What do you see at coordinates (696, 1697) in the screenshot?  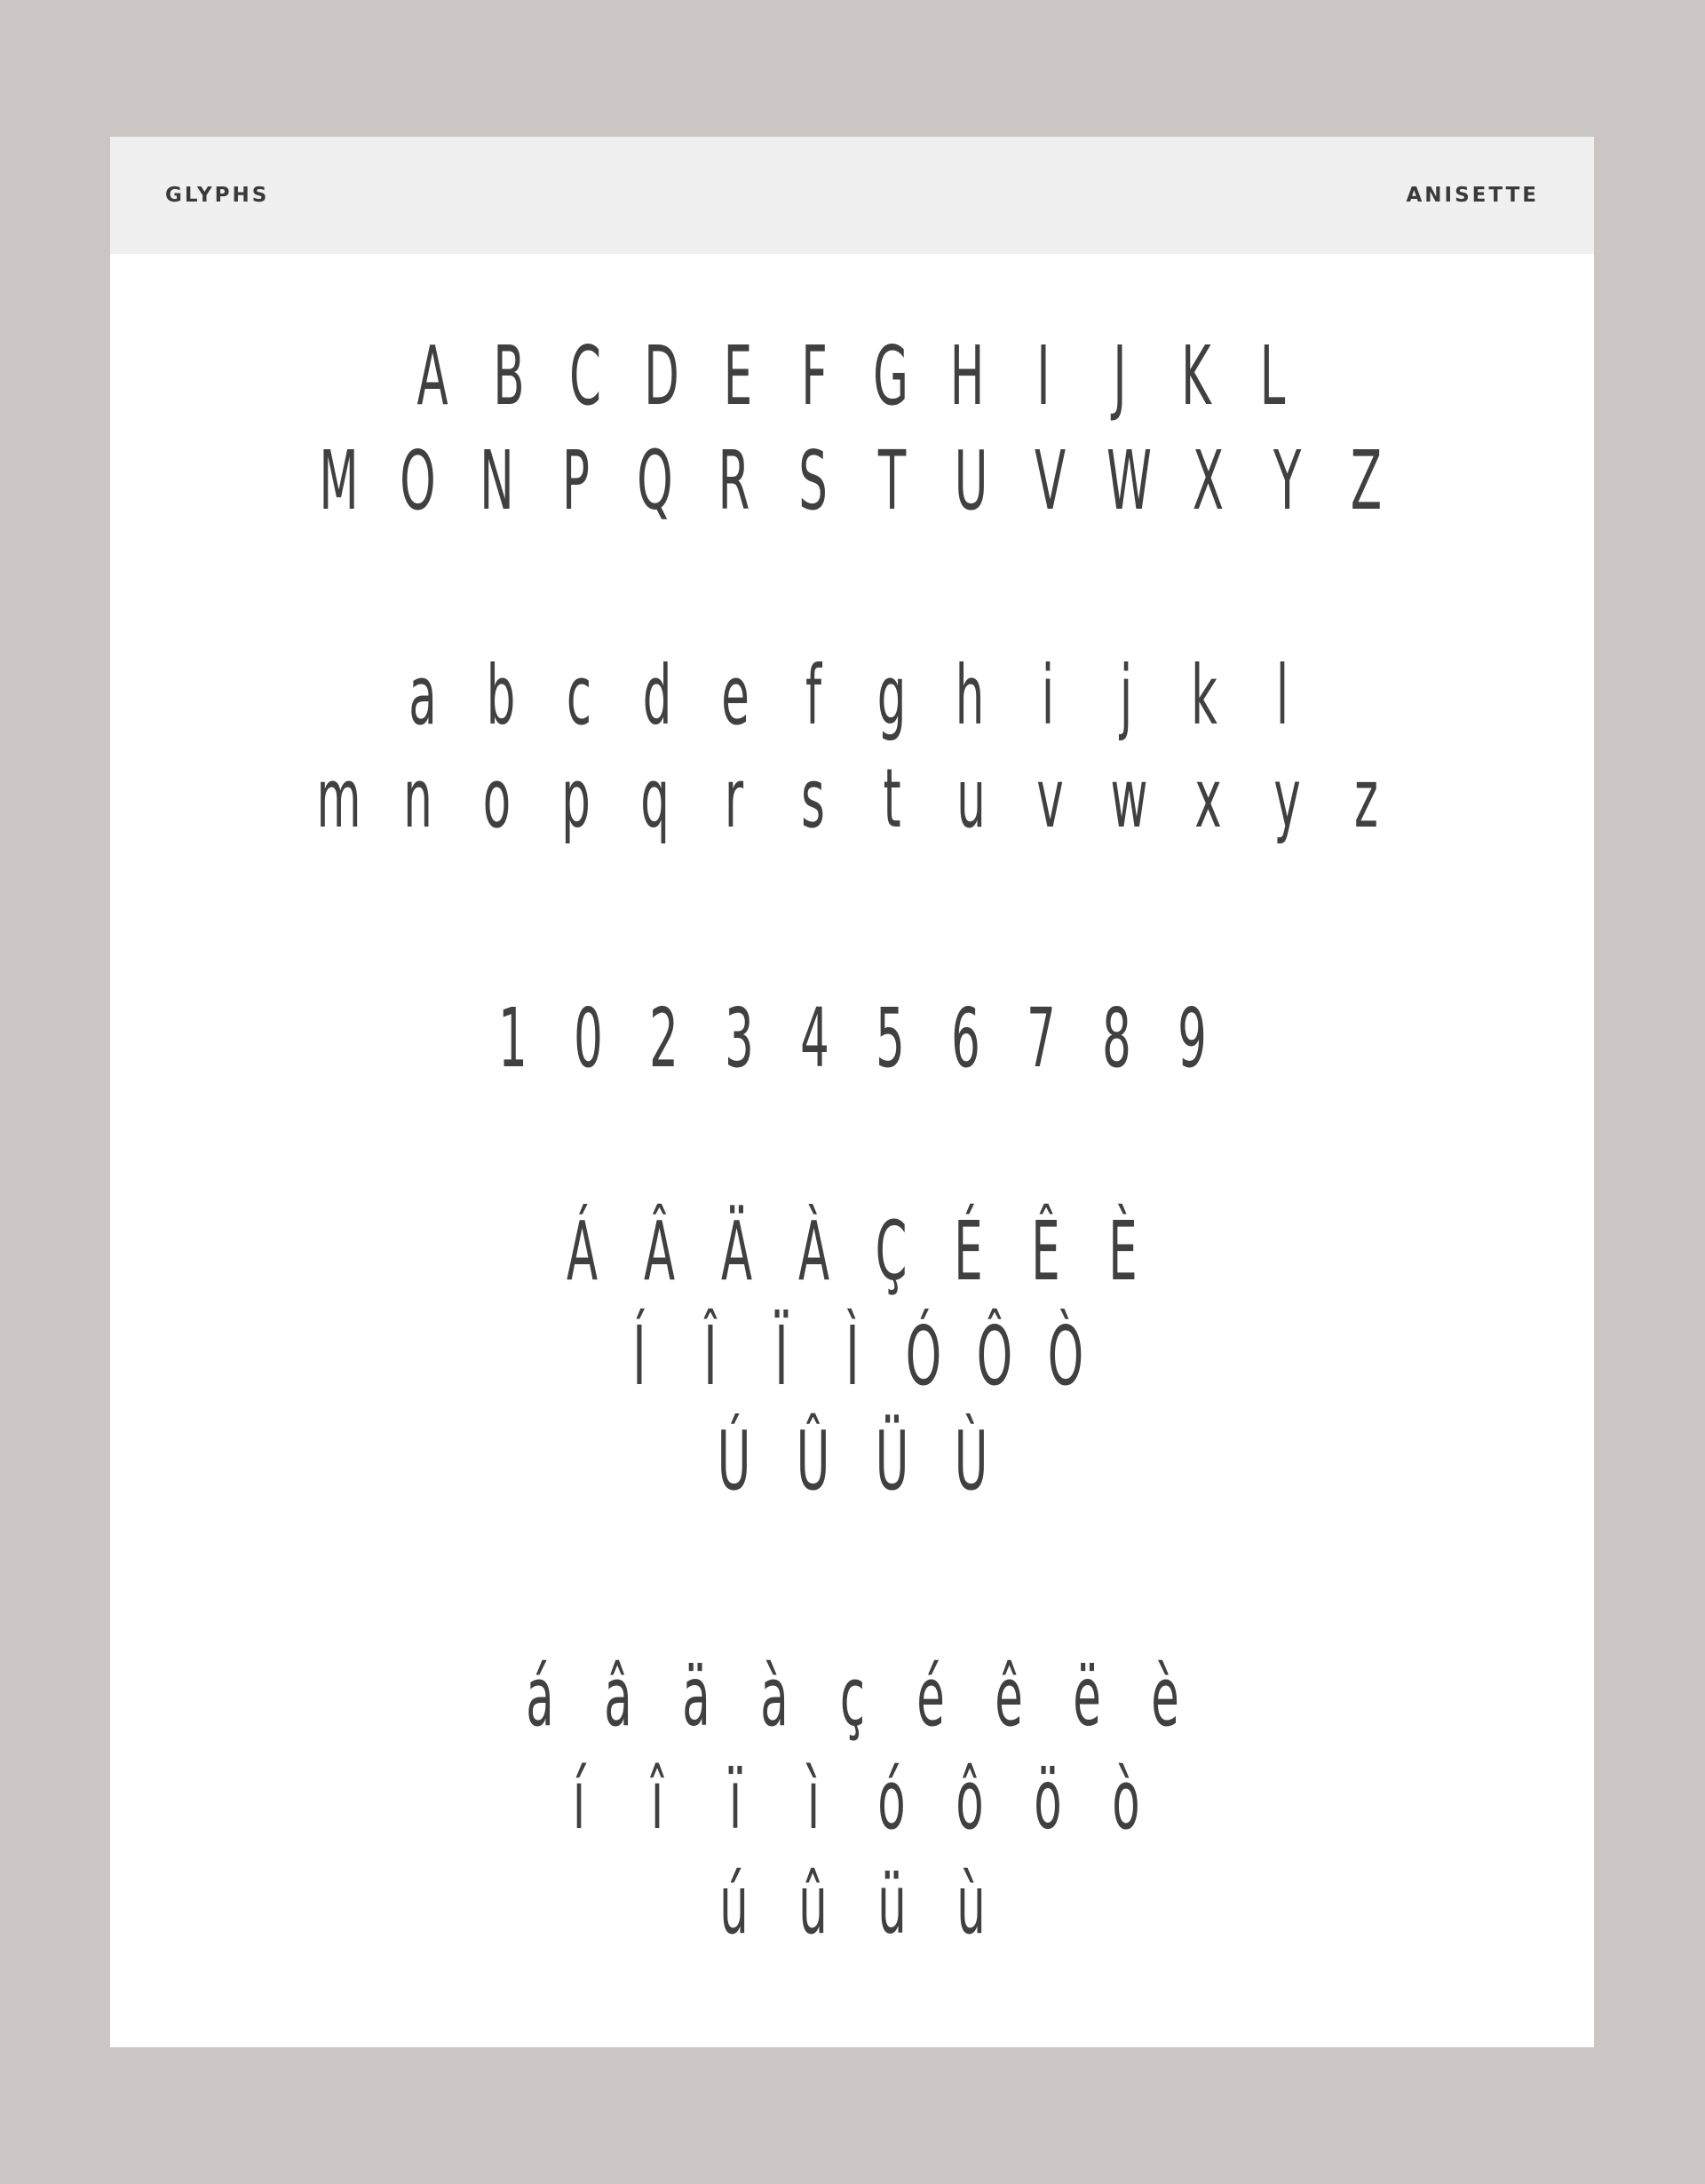 I see `glyph: ä` at bounding box center [696, 1697].